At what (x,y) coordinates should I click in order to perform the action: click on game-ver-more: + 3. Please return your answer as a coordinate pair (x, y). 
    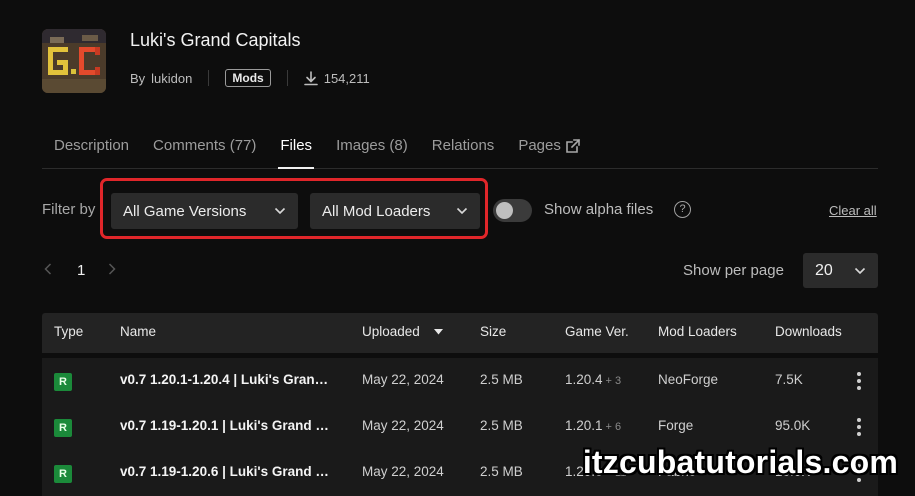
    Looking at the image, I should click on (613, 381).